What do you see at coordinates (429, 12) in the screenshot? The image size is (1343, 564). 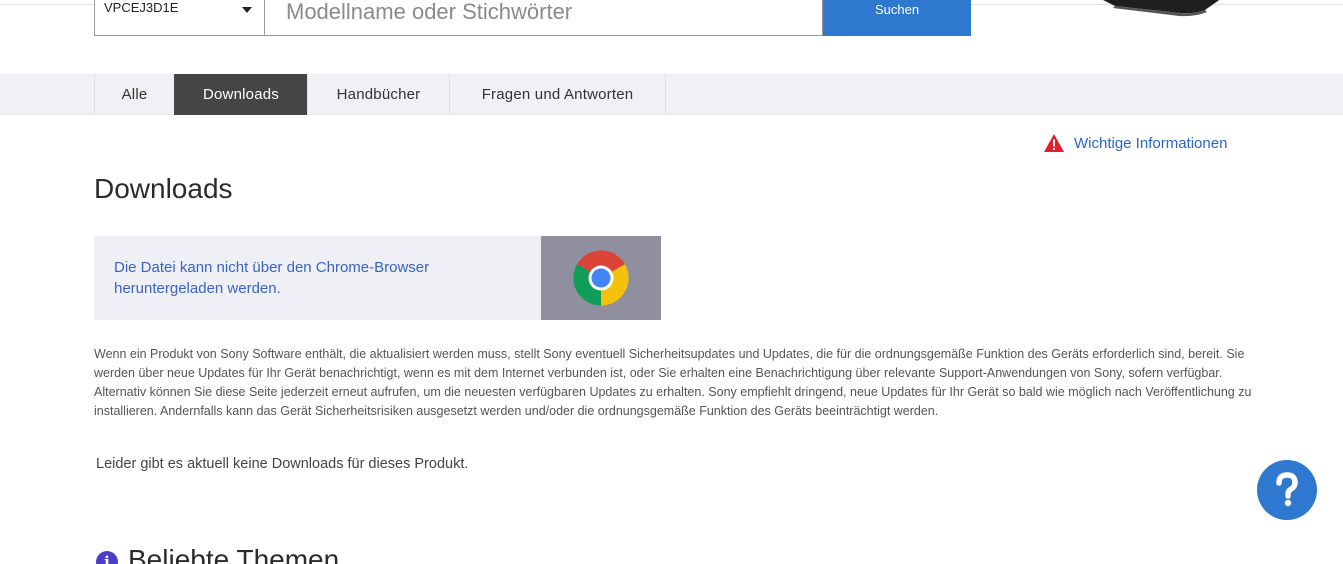 I see `search-placeholder: Modellname oder Stichwörter` at bounding box center [429, 12].